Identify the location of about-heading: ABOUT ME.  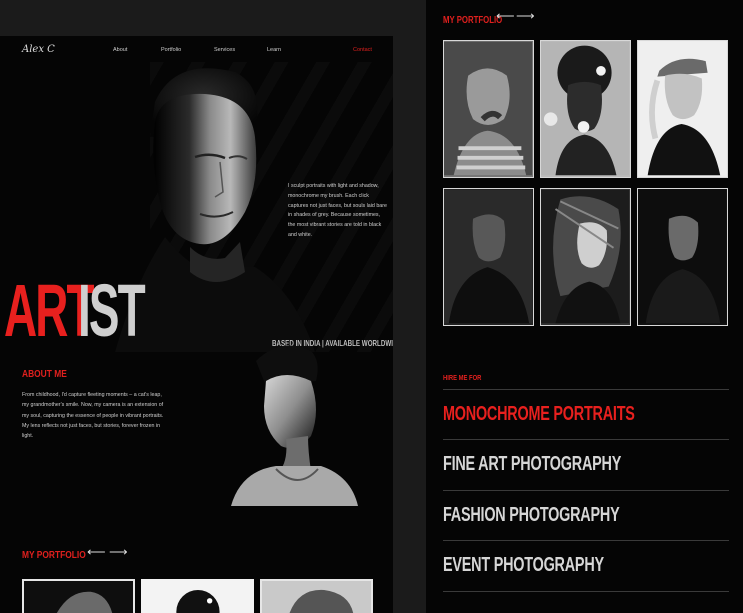
(44, 374).